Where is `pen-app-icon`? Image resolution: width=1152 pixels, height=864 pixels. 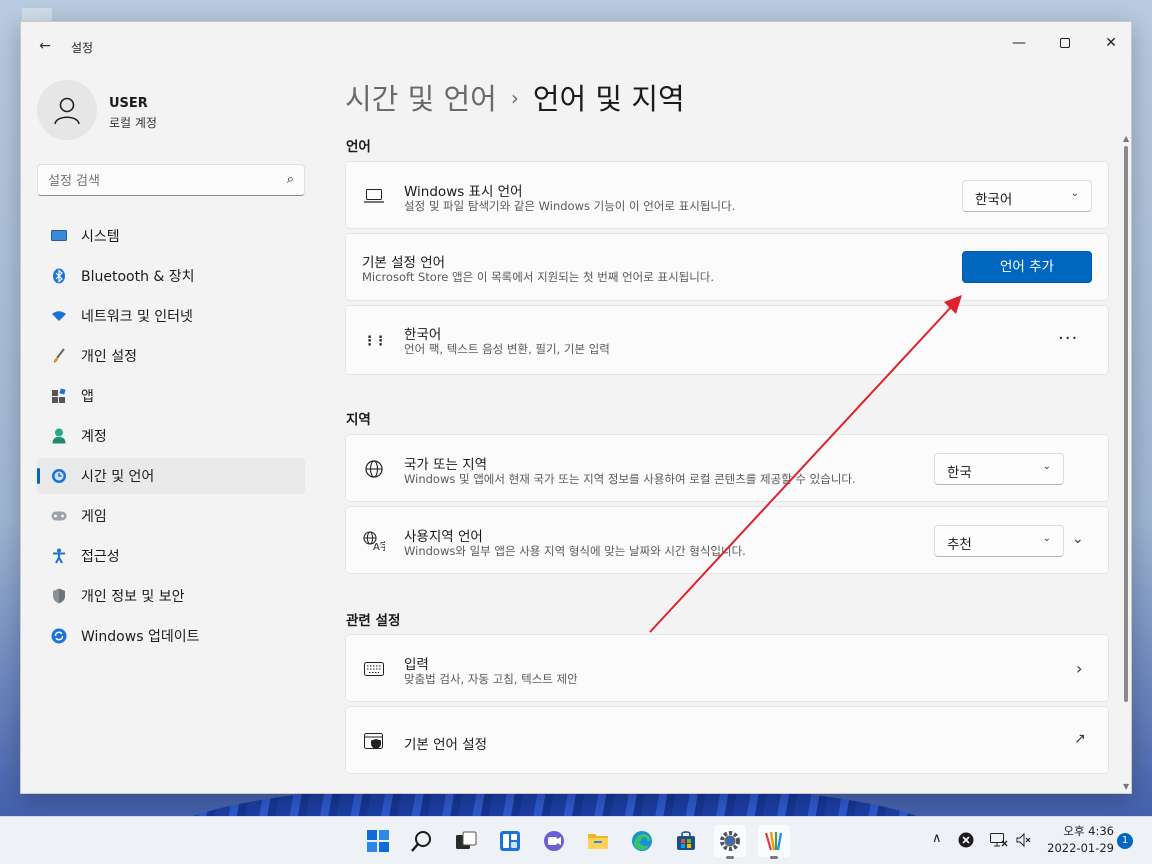 pen-app-icon is located at coordinates (774, 842).